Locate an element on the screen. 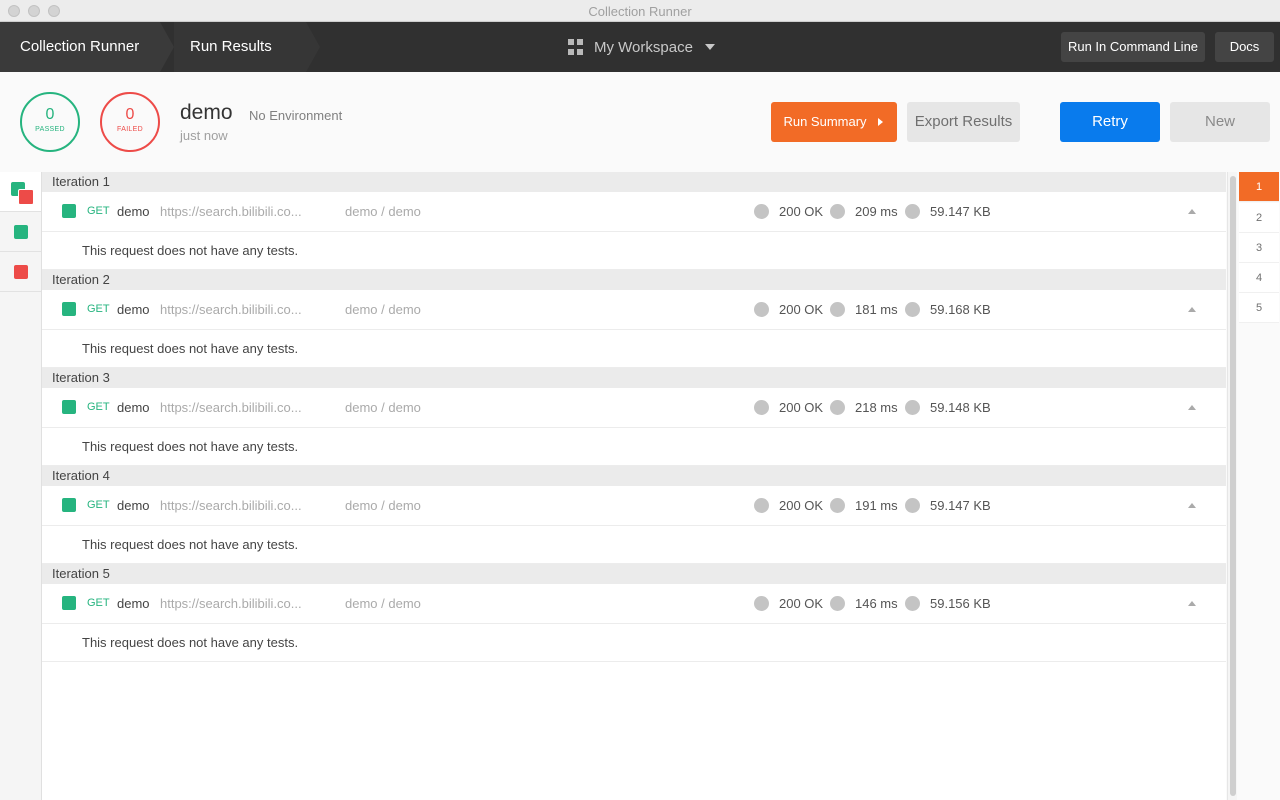  response-size: 59.168 KB is located at coordinates (960, 309).